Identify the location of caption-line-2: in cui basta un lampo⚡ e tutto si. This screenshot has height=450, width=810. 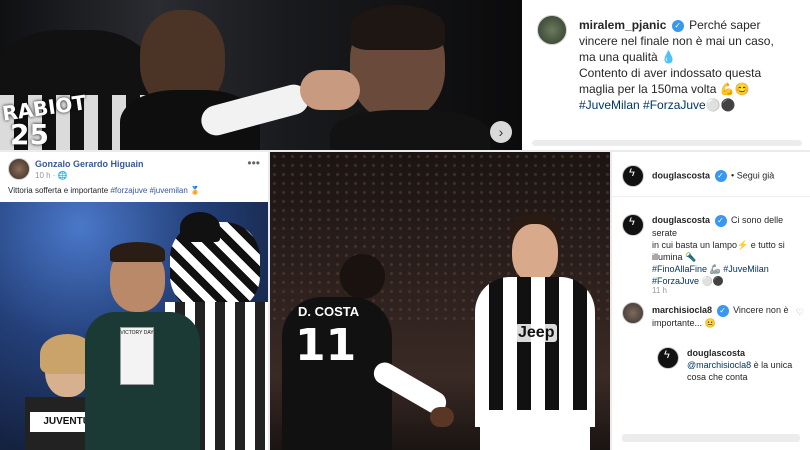
(718, 244).